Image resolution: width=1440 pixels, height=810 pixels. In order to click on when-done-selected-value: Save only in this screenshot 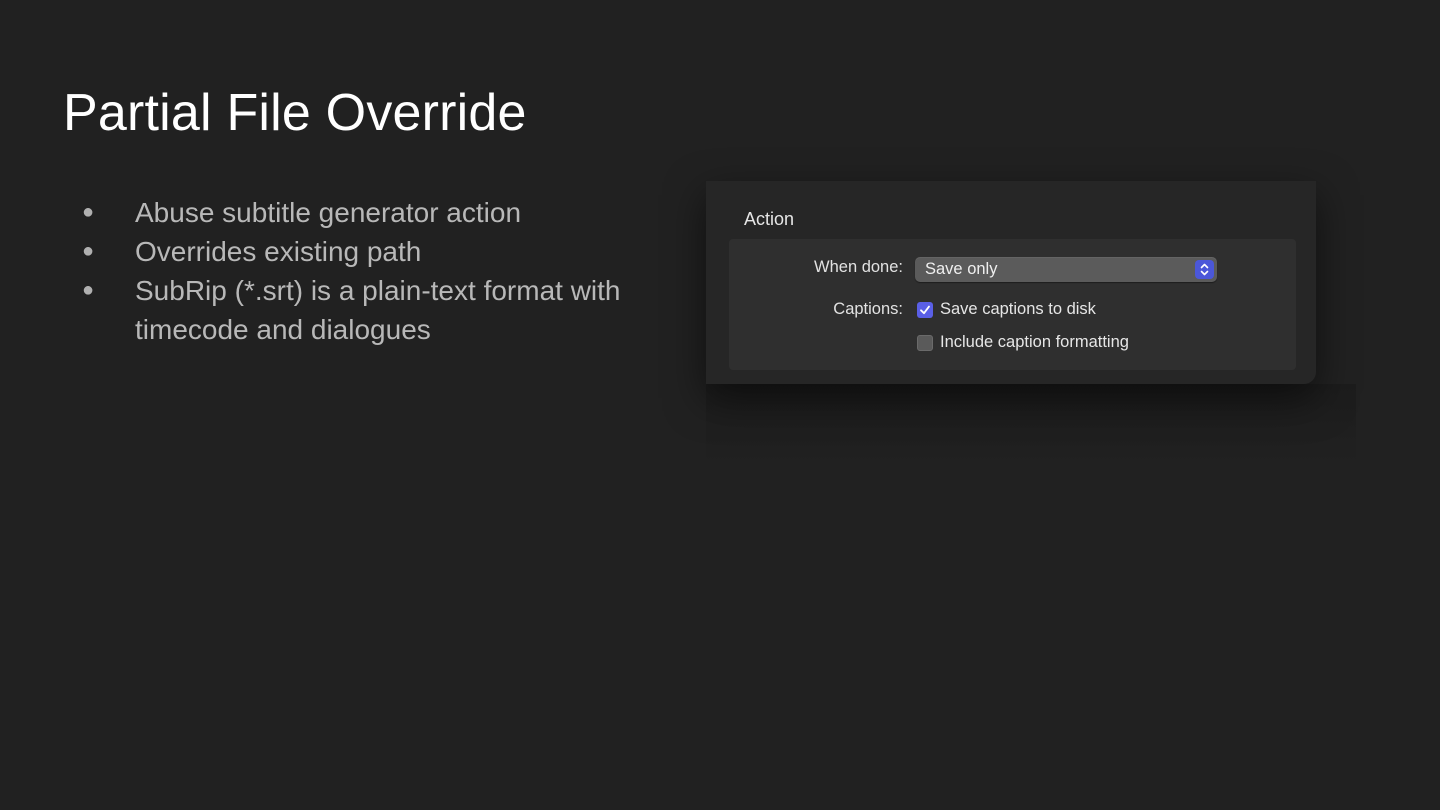, I will do `click(961, 269)`.